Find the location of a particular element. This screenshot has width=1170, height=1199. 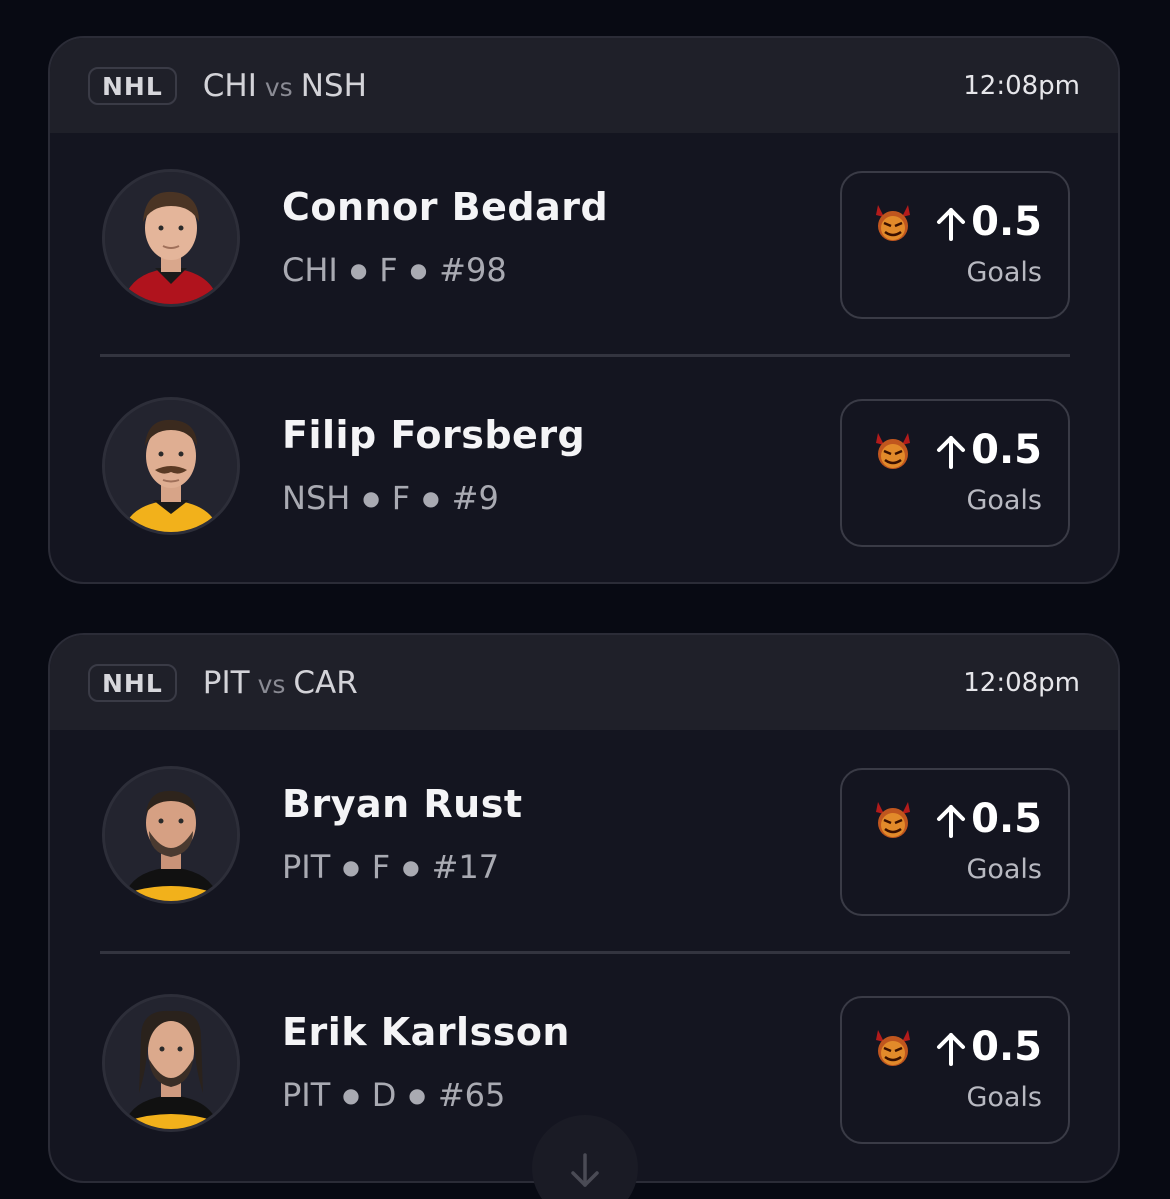

player-name: Filip Forsberg is located at coordinates (434, 435).